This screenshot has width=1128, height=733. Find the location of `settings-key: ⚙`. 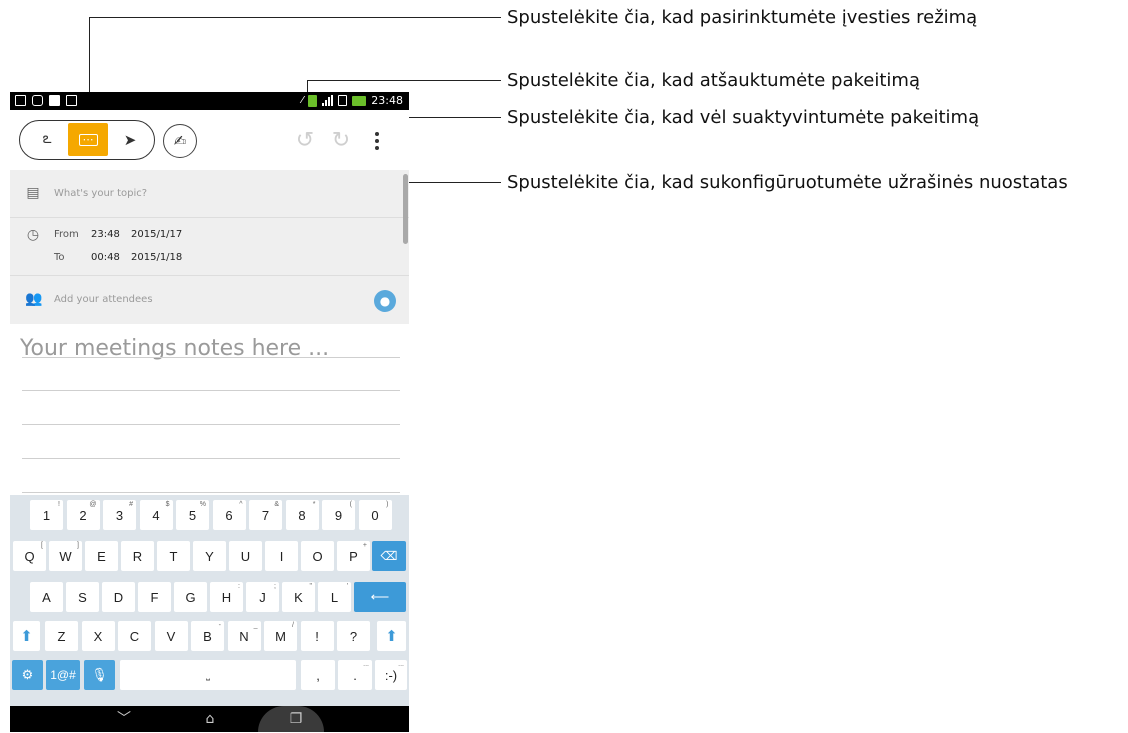

settings-key: ⚙ is located at coordinates (27, 675).